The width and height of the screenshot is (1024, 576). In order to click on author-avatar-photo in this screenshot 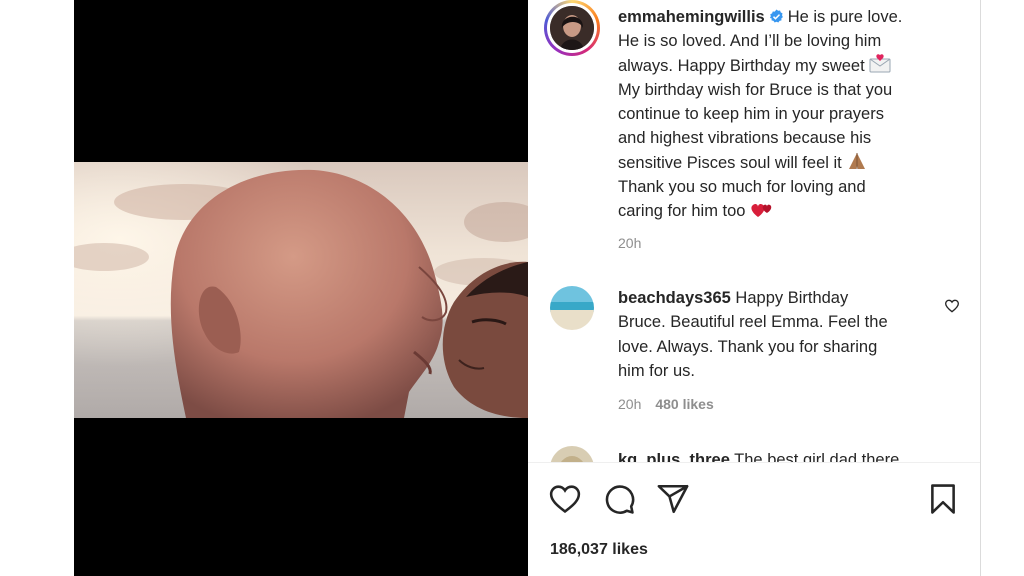, I will do `click(572, 28)`.